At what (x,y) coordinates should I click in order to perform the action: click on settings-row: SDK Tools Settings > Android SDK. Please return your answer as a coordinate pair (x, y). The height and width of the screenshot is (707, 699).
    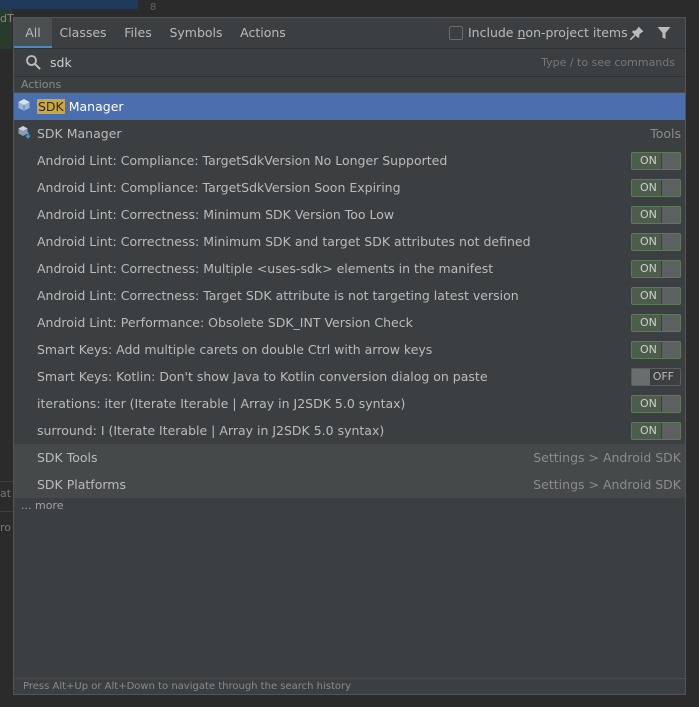
    Looking at the image, I should click on (349, 457).